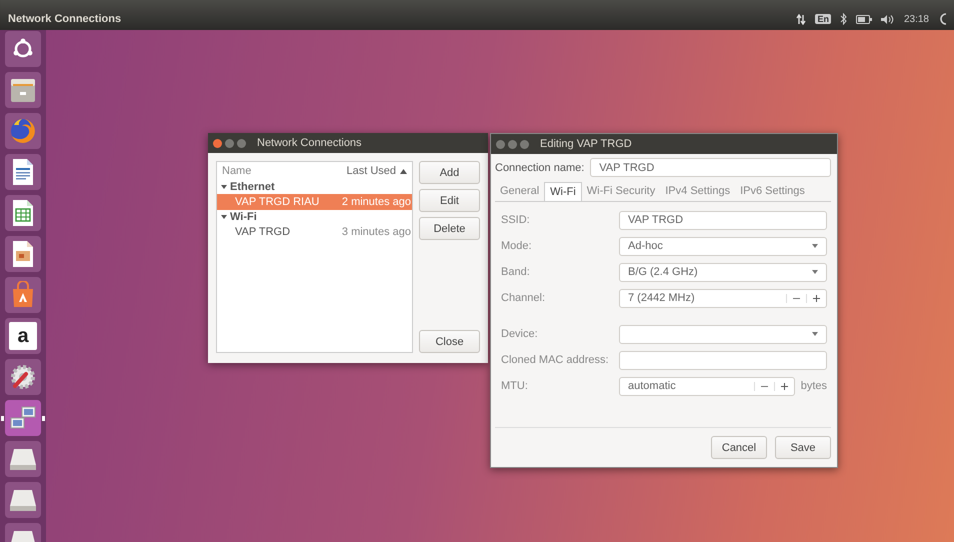 This screenshot has width=954, height=542. I want to click on action-button: Edit, so click(449, 200).